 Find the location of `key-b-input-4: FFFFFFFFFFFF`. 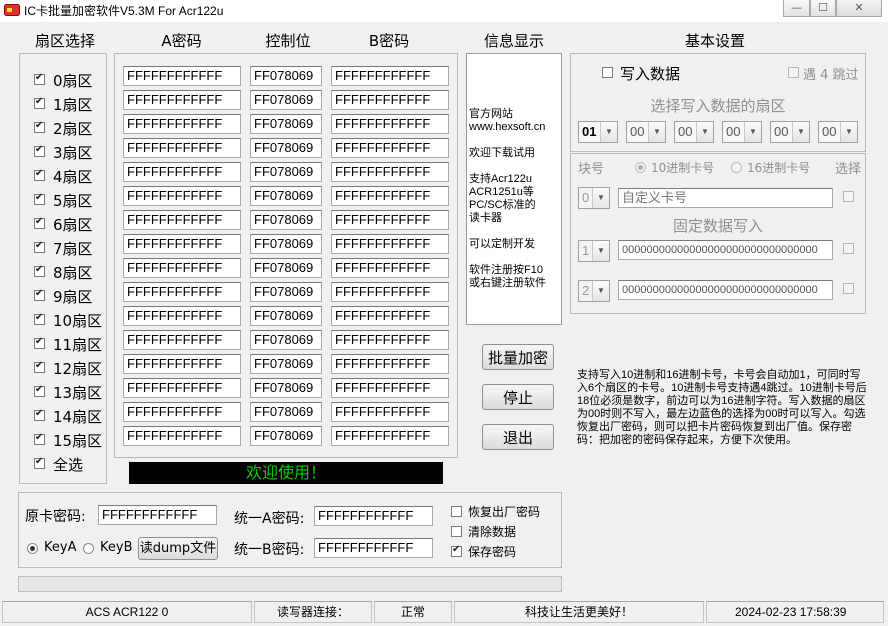

key-b-input-4: FFFFFFFFFFFF is located at coordinates (390, 172).